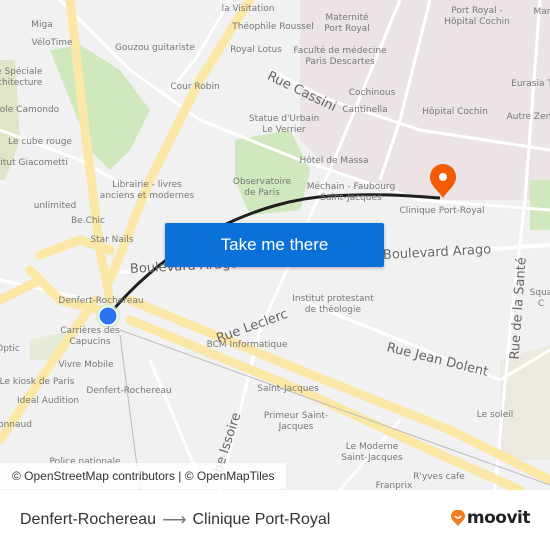 The image size is (550, 550). What do you see at coordinates (340, 56) in the screenshot?
I see `poi-label: Faculté de médecine Paris Descartes` at bounding box center [340, 56].